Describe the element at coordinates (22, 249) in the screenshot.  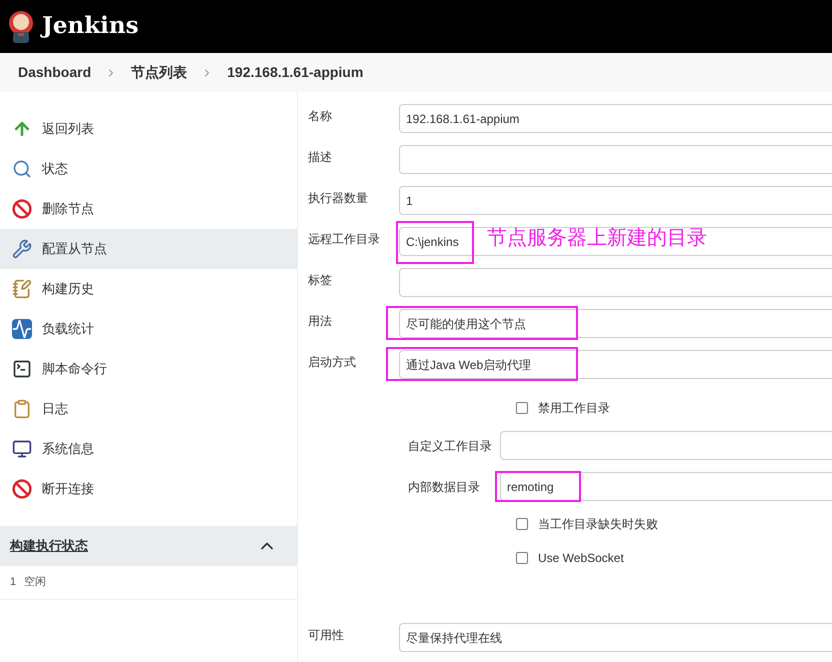
I see `wrench-icon` at that location.